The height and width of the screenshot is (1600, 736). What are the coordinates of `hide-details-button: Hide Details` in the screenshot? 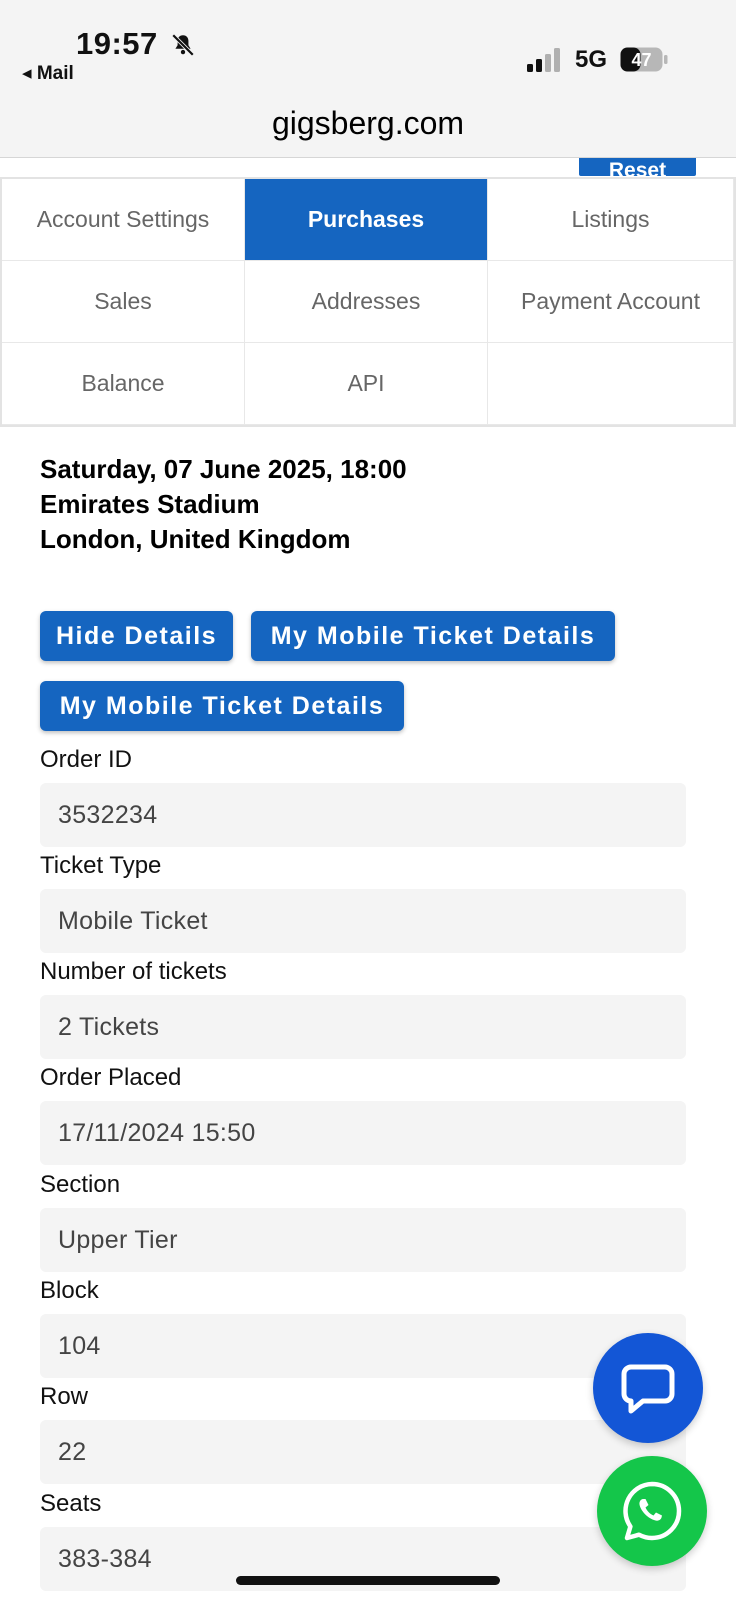 It's located at (136, 636).